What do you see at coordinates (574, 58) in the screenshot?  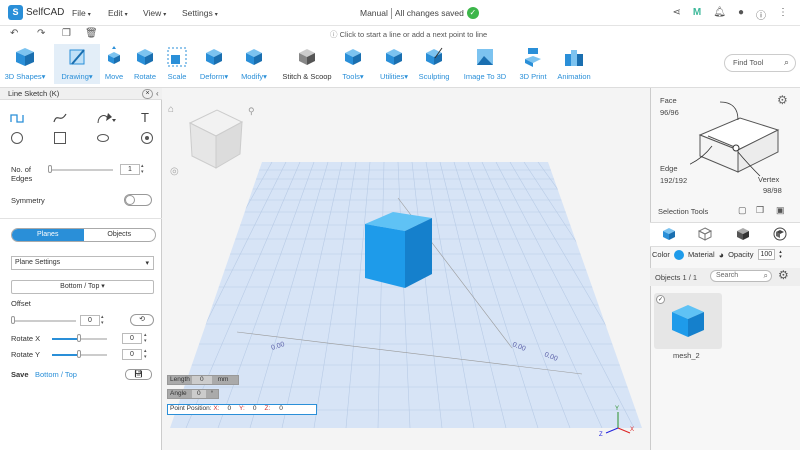 I see `animation-icon` at bounding box center [574, 58].